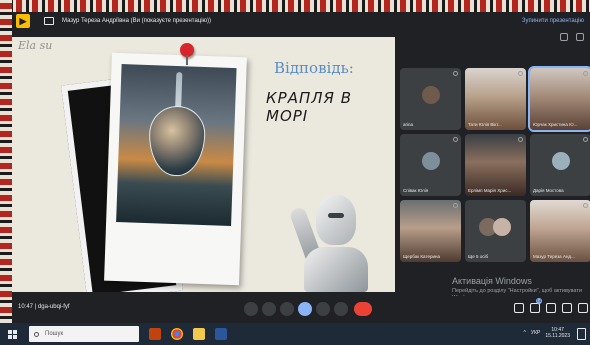 Image resolution: width=590 pixels, height=345 pixels. Describe the element at coordinates (336, 215) in the screenshot. I see `robot-eye` at that location.